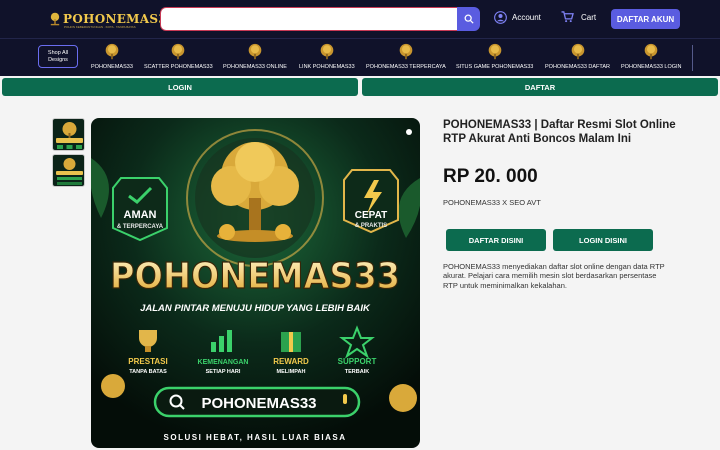  I want to click on login-tab-button: LOGIN, so click(180, 87).